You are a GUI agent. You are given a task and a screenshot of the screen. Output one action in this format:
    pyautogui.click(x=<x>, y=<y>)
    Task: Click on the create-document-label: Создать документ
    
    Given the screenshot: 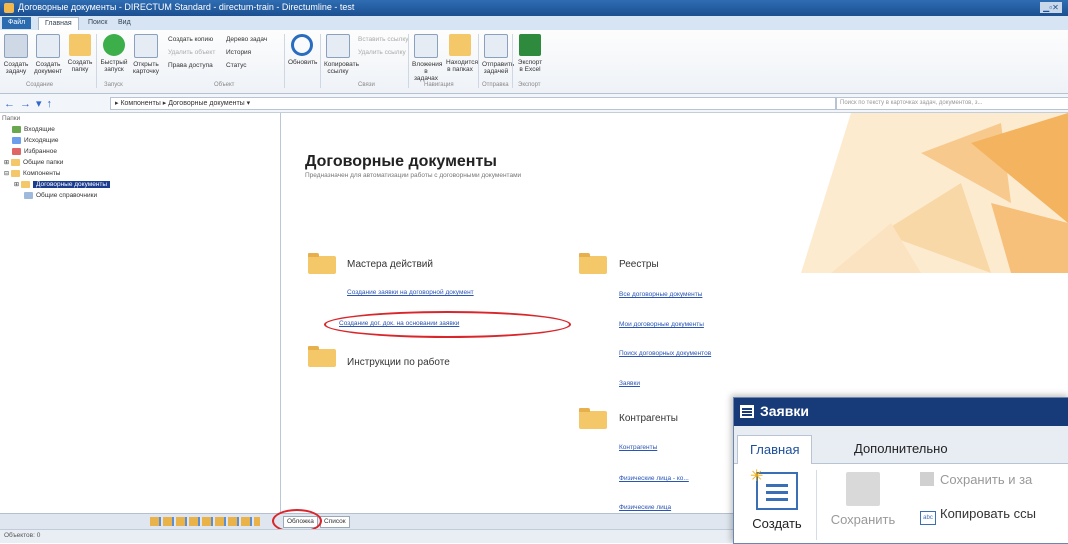 What is the action you would take?
    pyautogui.click(x=48, y=68)
    